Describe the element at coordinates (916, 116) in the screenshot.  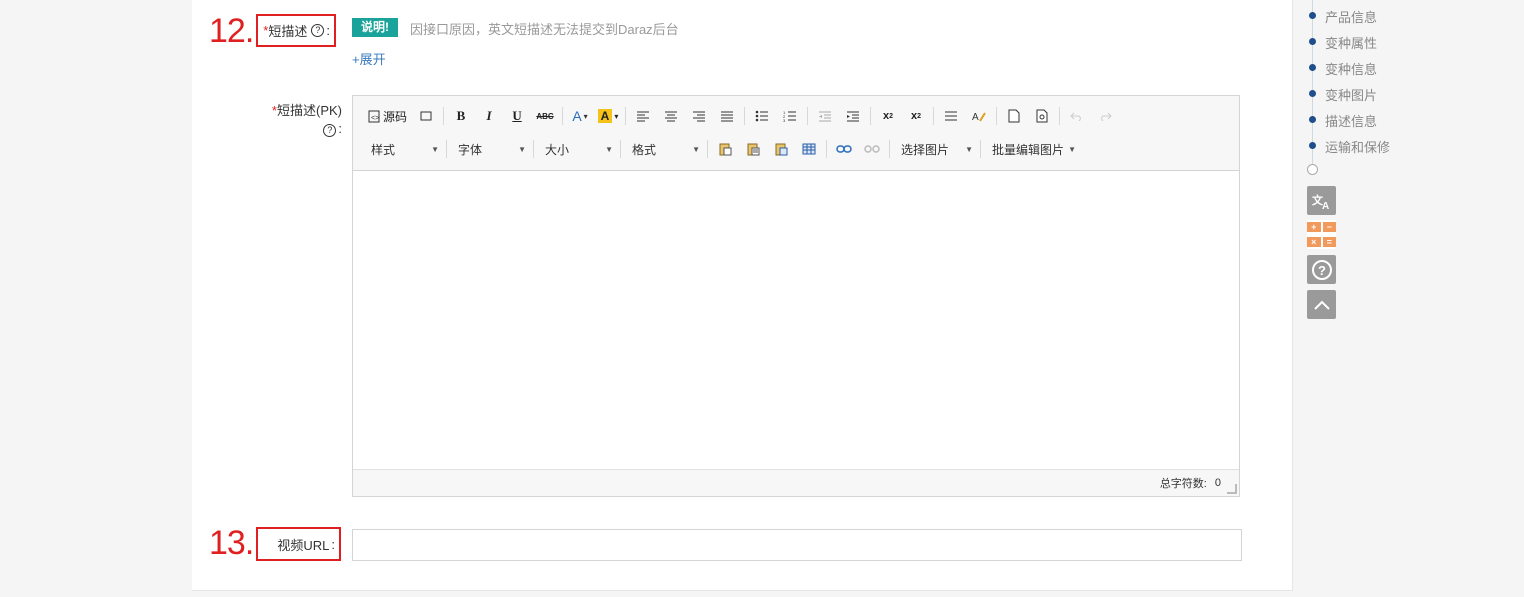
I see `superscript-button: x2` at that location.